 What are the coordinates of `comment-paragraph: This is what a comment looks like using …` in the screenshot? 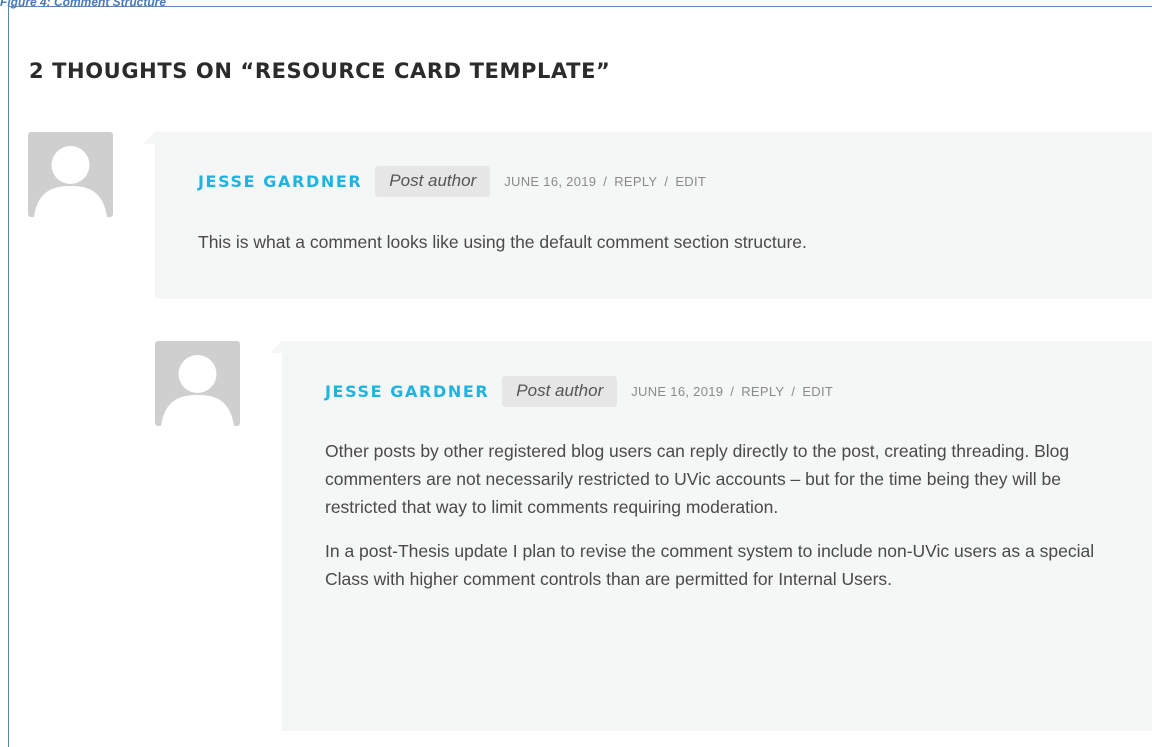 It's located at (502, 242).